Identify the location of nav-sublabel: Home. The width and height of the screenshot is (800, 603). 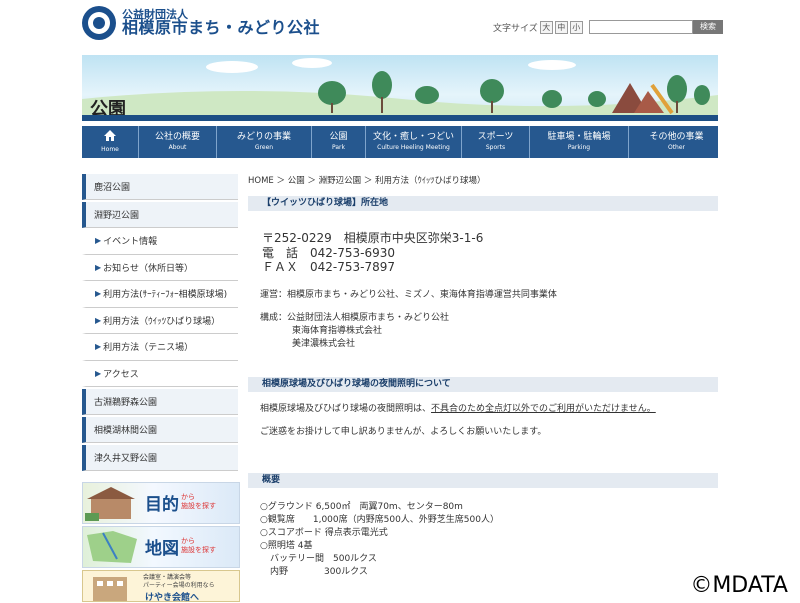
(110, 149).